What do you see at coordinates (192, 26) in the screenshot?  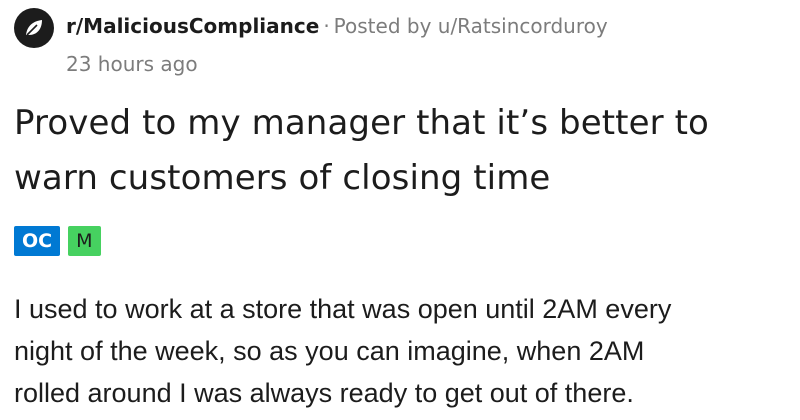 I see `subreddit-link: r/MaliciousCompliance` at bounding box center [192, 26].